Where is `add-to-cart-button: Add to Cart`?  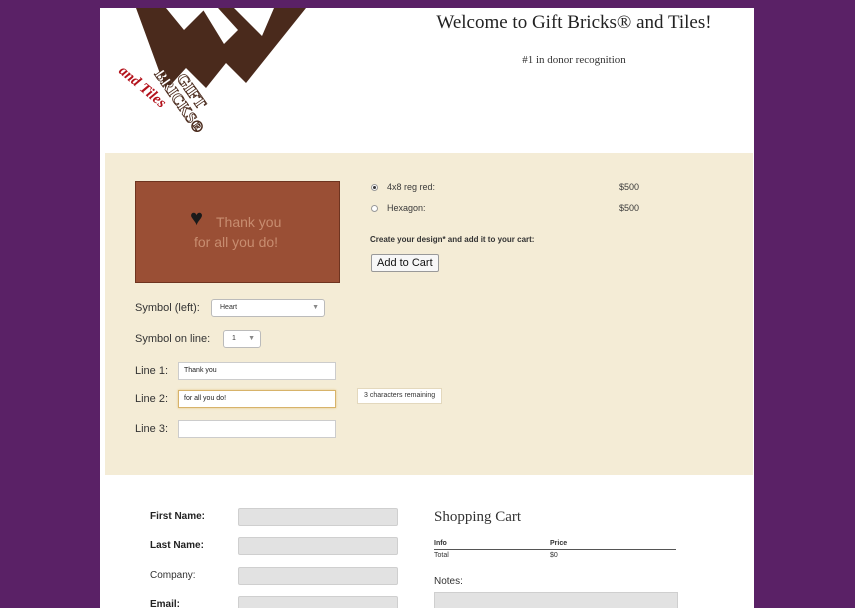
add-to-cart-button: Add to Cart is located at coordinates (405, 263).